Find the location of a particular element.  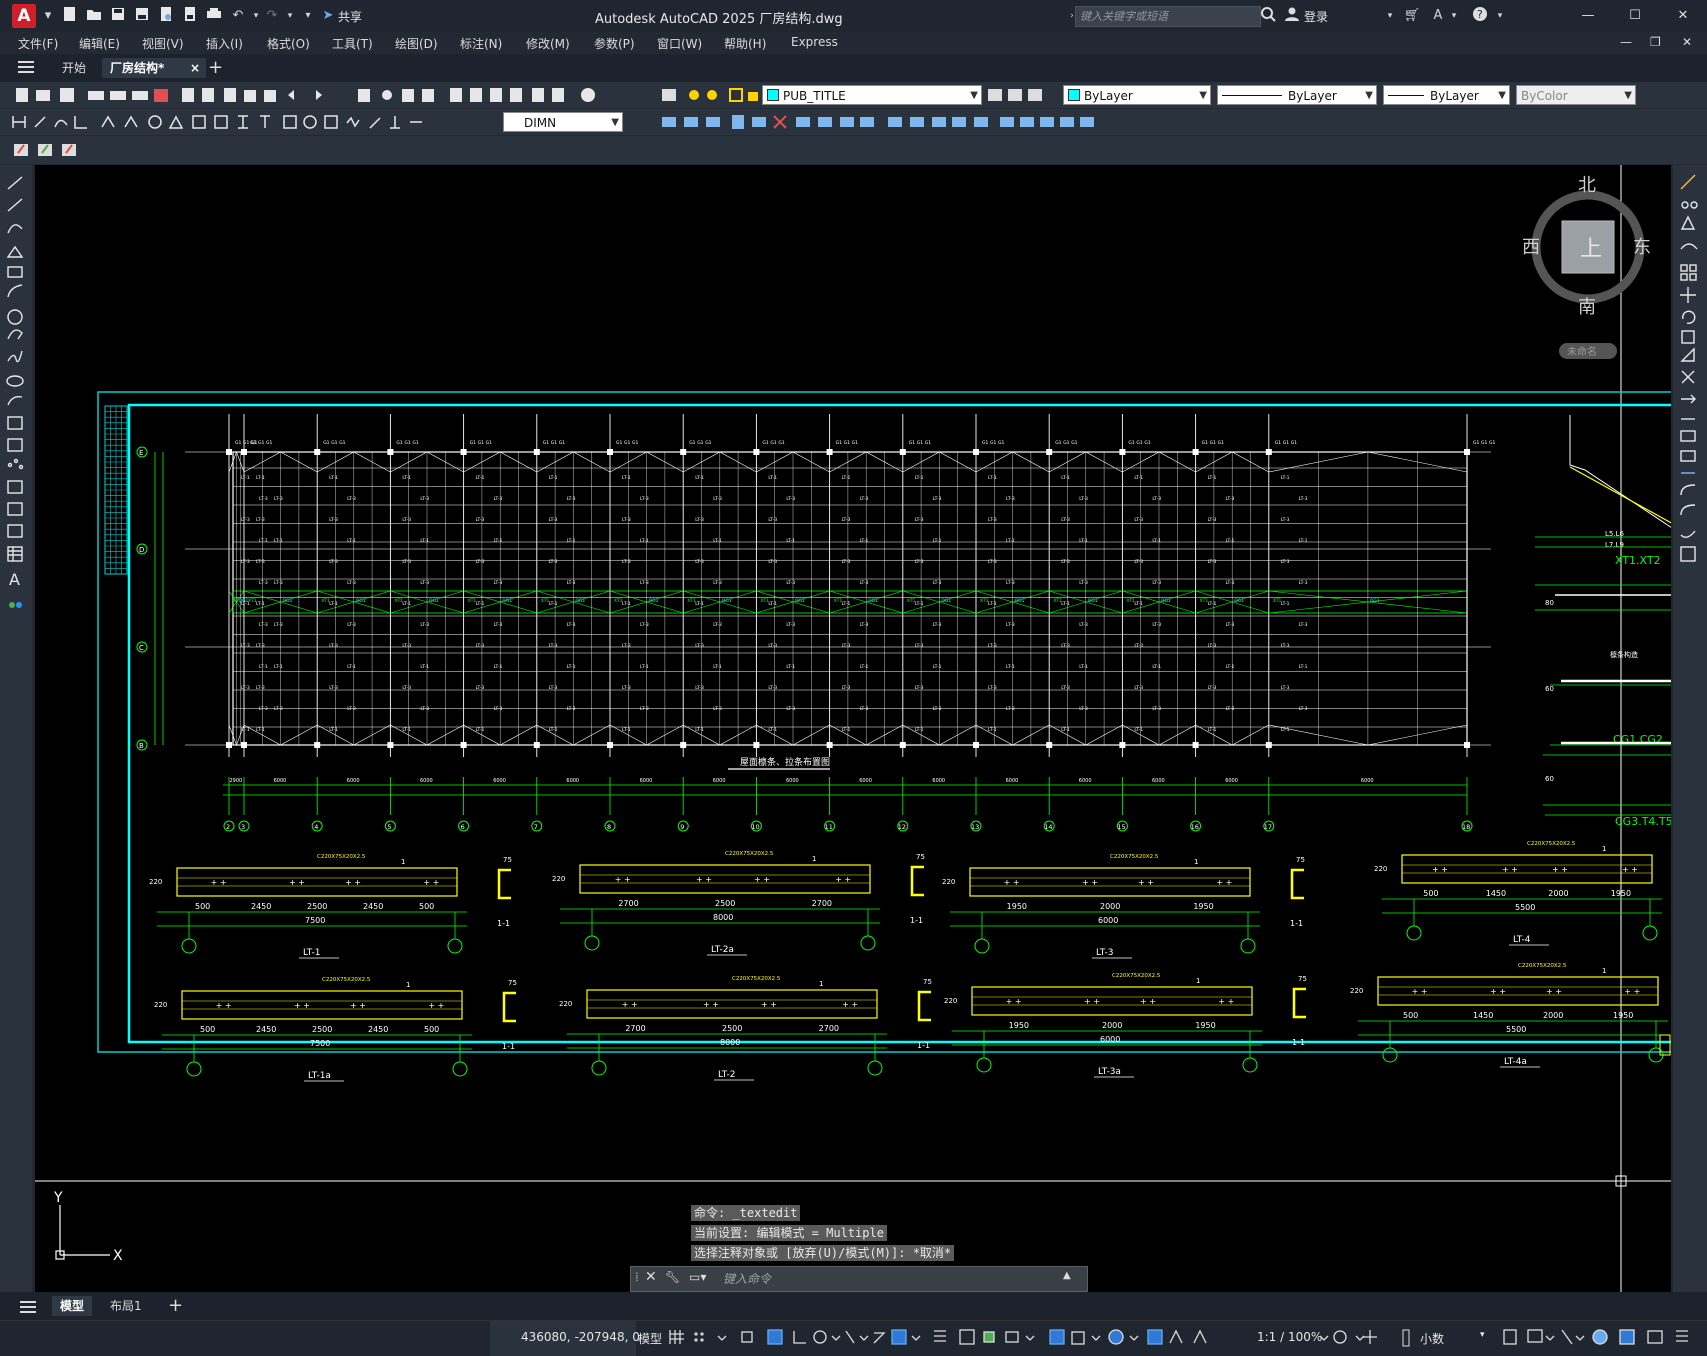

command-history-toggle-icon: ▲ is located at coordinates (1067, 1275).